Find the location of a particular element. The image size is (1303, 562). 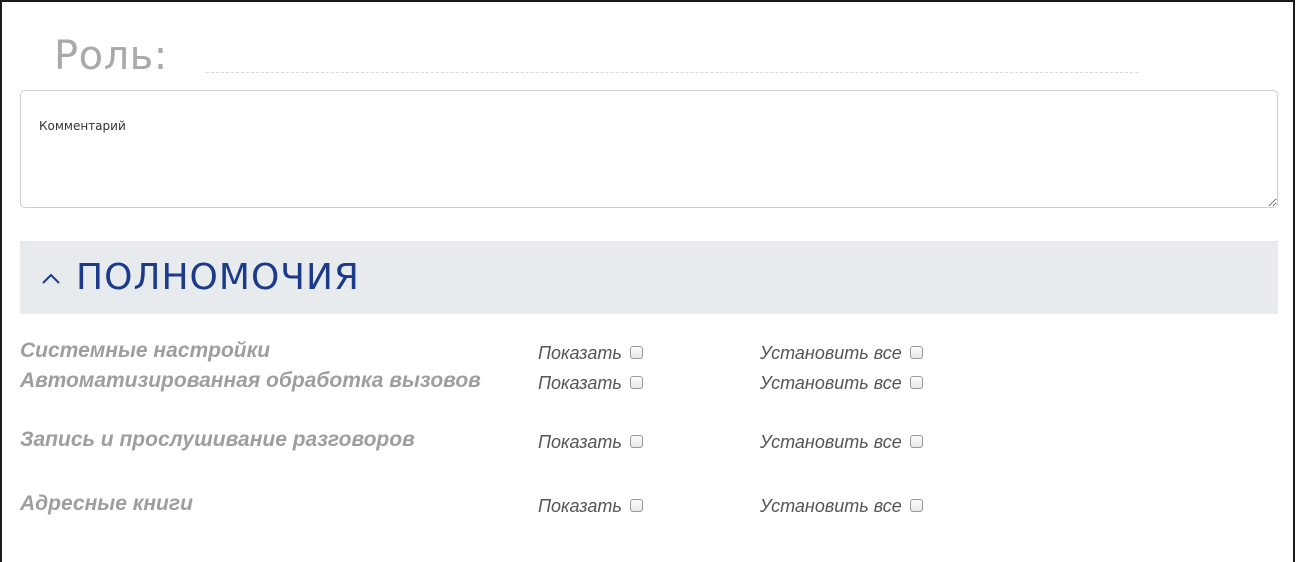

permission-name: Автоматизированная обработка вызовов is located at coordinates (250, 380).